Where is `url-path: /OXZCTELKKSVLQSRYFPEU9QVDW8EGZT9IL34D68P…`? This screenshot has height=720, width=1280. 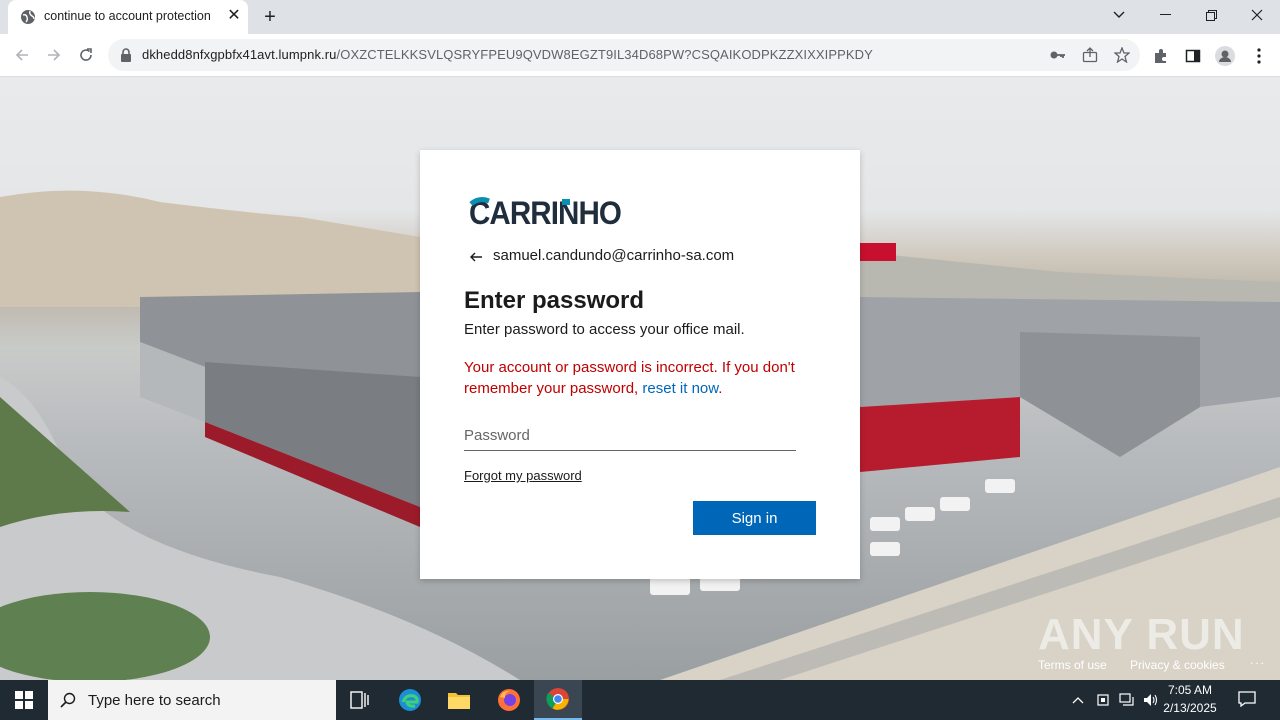
url-path: /OXZCTELKKSVLQSRYFPEU9QVDW8EGZT9IL34D68P… is located at coordinates (604, 54).